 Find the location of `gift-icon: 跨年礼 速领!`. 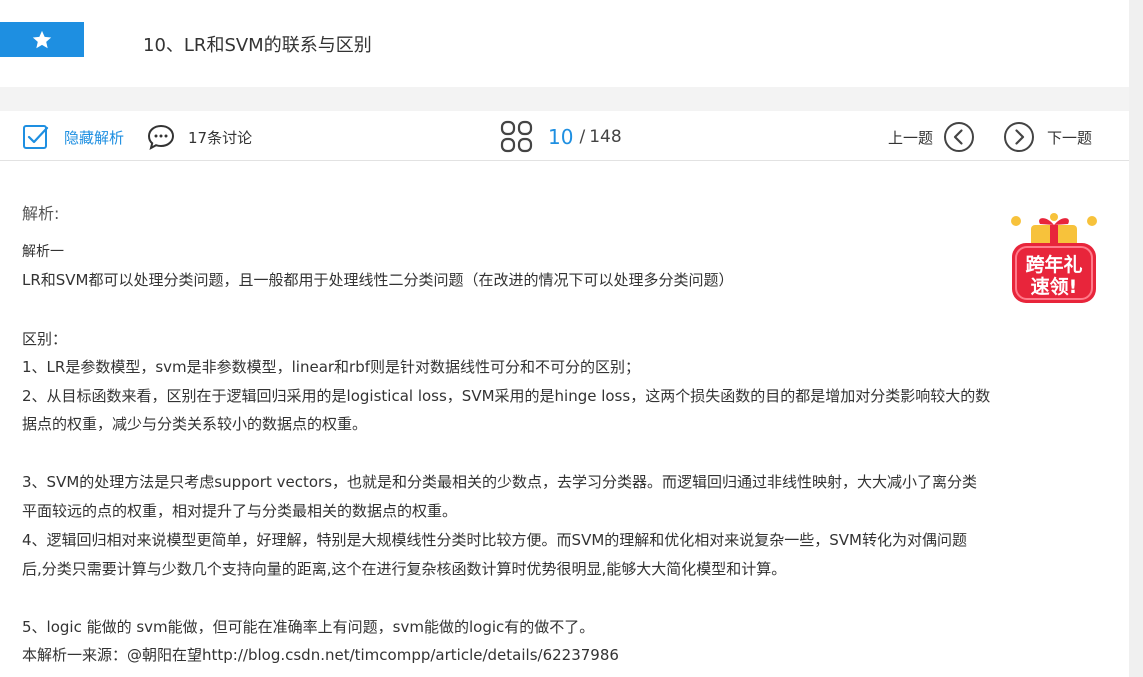

gift-icon: 跨年礼 速领! is located at coordinates (1054, 258).